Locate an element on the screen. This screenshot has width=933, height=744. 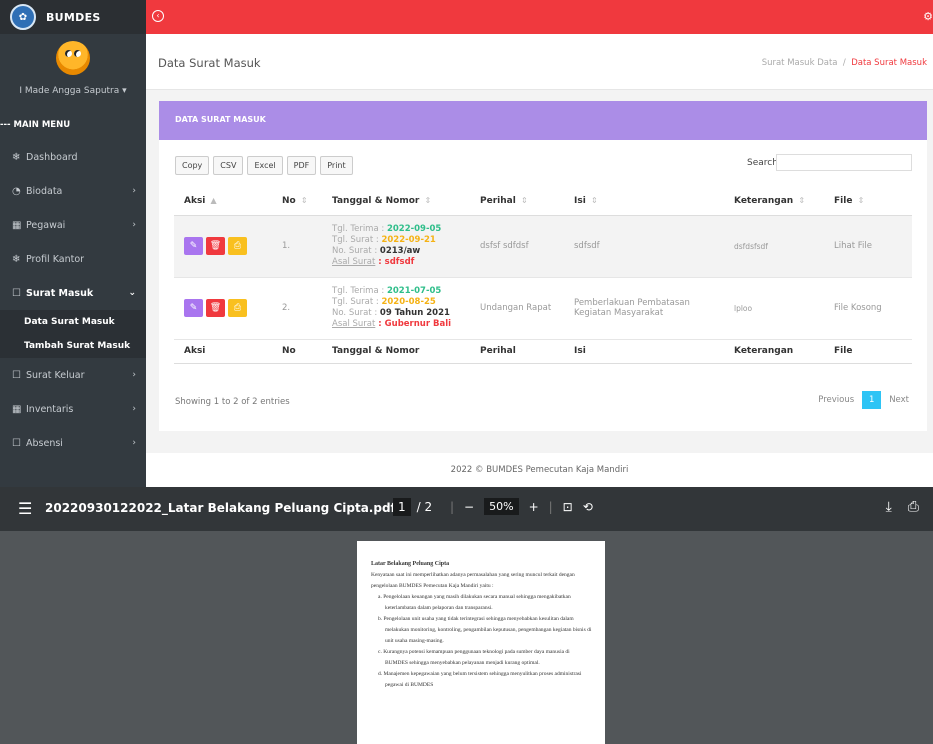
col-label: Keterangan is located at coordinates (764, 200).